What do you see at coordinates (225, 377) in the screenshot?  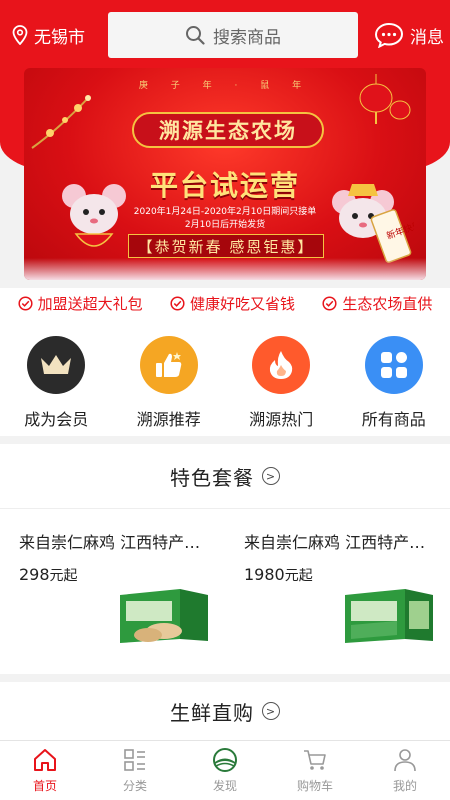 I see `category-grid: 成为会员 溯源推荐 溯源热门 所有商品` at bounding box center [225, 377].